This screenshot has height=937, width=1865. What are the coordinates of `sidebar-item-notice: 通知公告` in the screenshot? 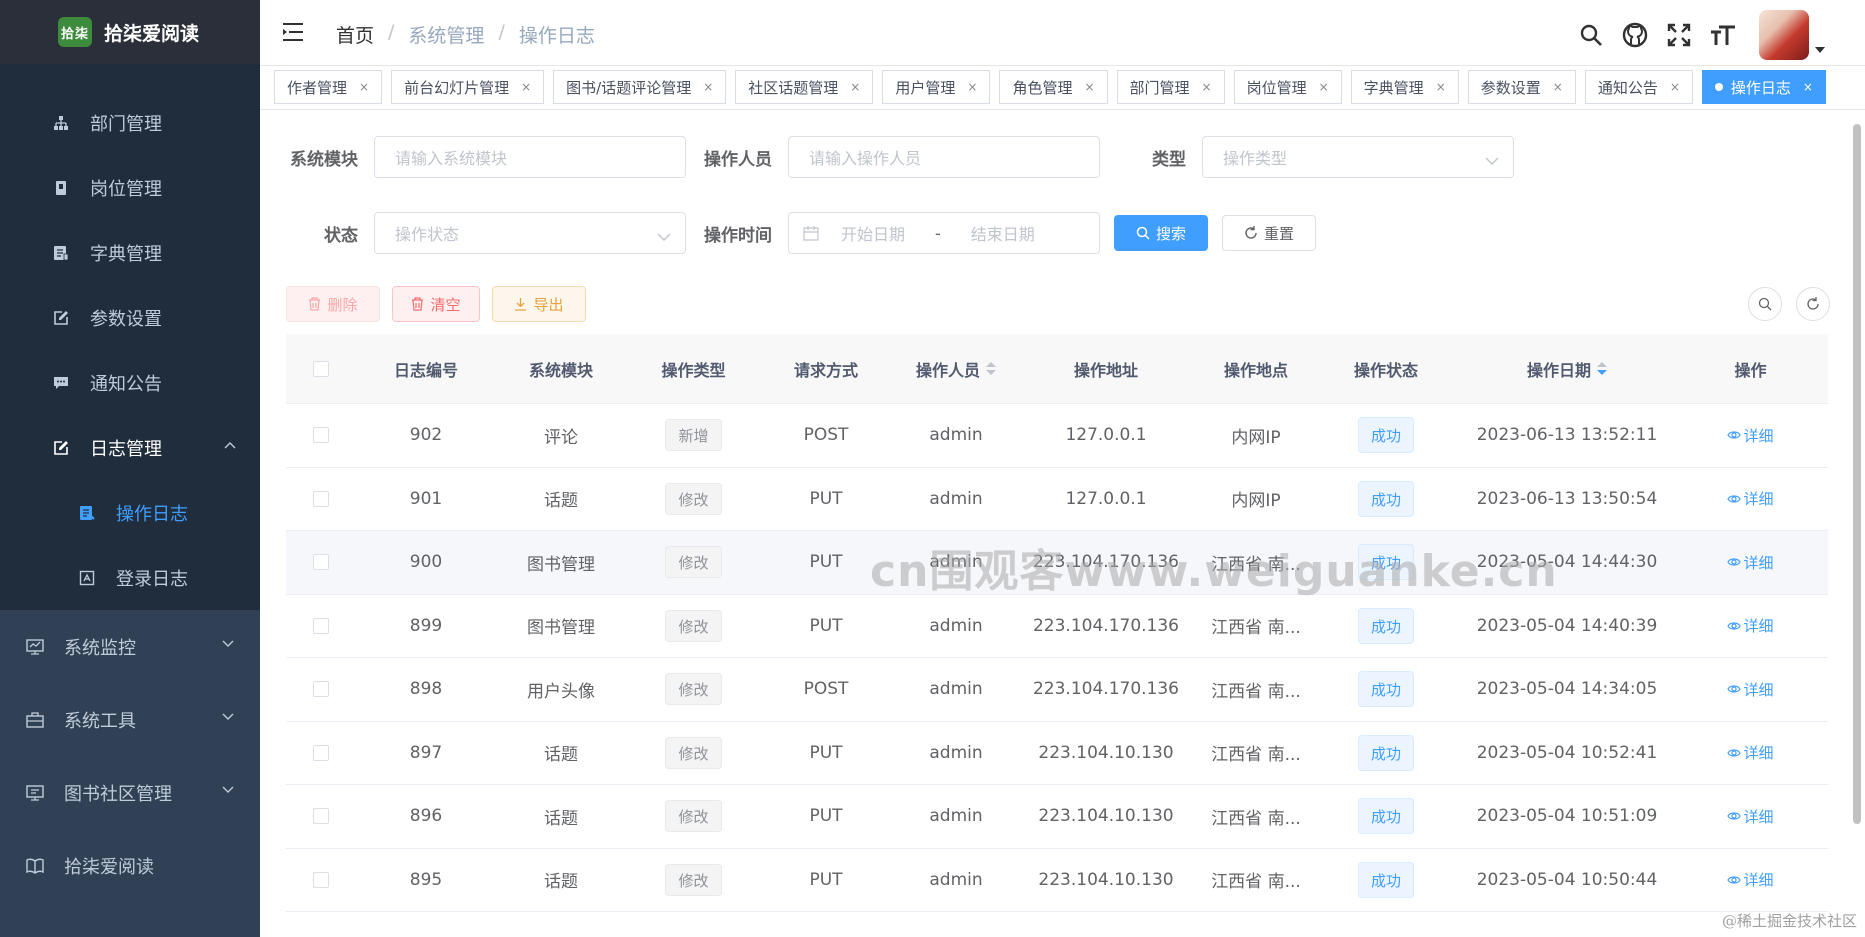 It's located at (130, 382).